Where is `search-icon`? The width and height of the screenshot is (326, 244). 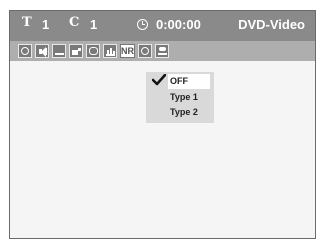 search-icon is located at coordinates (25, 51).